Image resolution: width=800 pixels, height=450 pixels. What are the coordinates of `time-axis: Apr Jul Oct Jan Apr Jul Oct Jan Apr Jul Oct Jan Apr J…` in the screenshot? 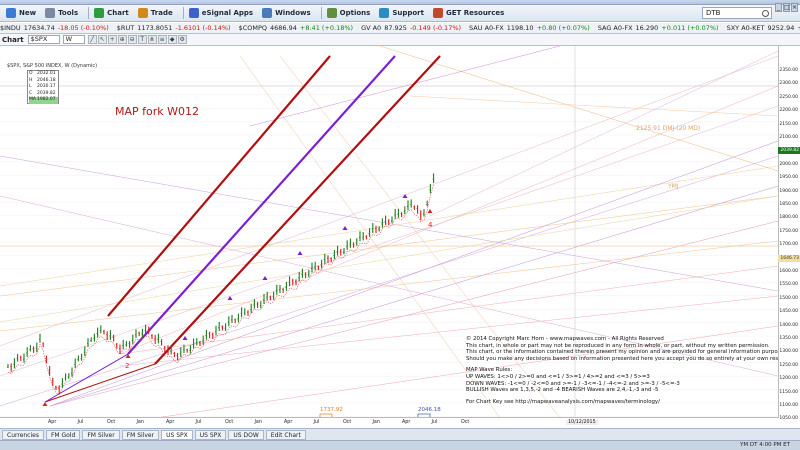 It's located at (389, 422).